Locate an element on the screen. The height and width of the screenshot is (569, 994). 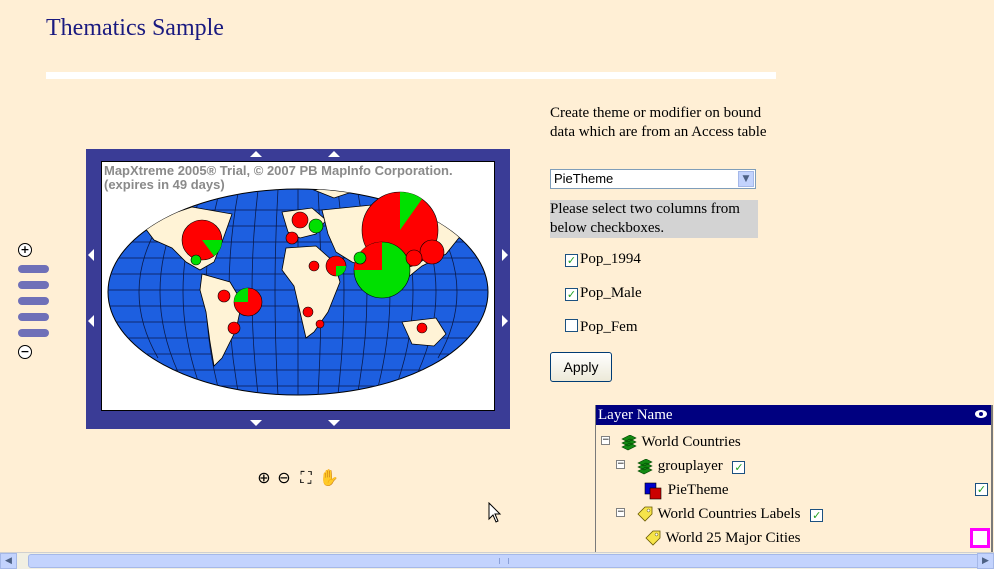
layer-item-world-countries: World Countries is located at coordinates (680, 442).